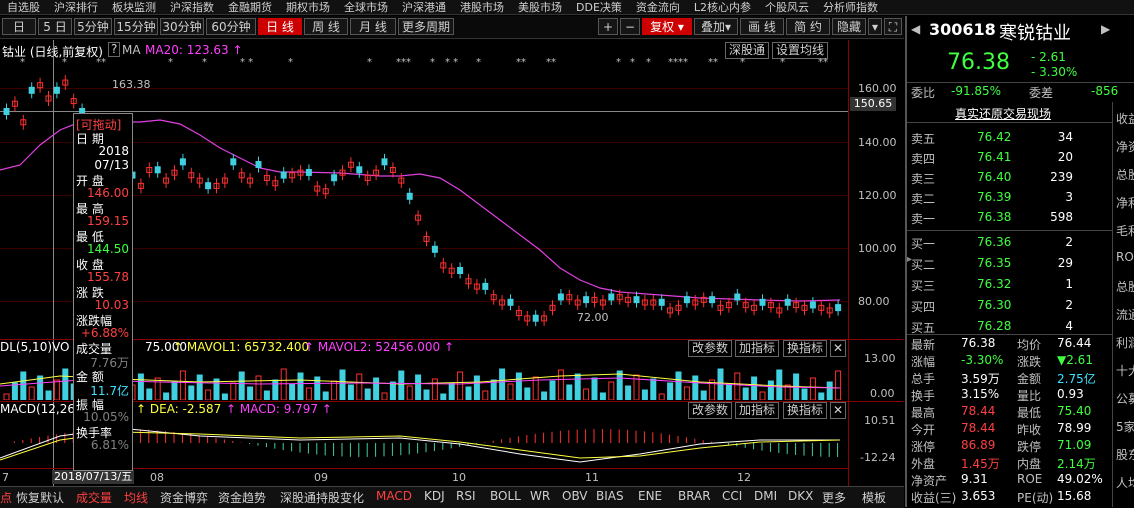 The height and width of the screenshot is (508, 1134). What do you see at coordinates (994, 284) in the screenshot?
I see `orderbook-price: 76.32` at bounding box center [994, 284].